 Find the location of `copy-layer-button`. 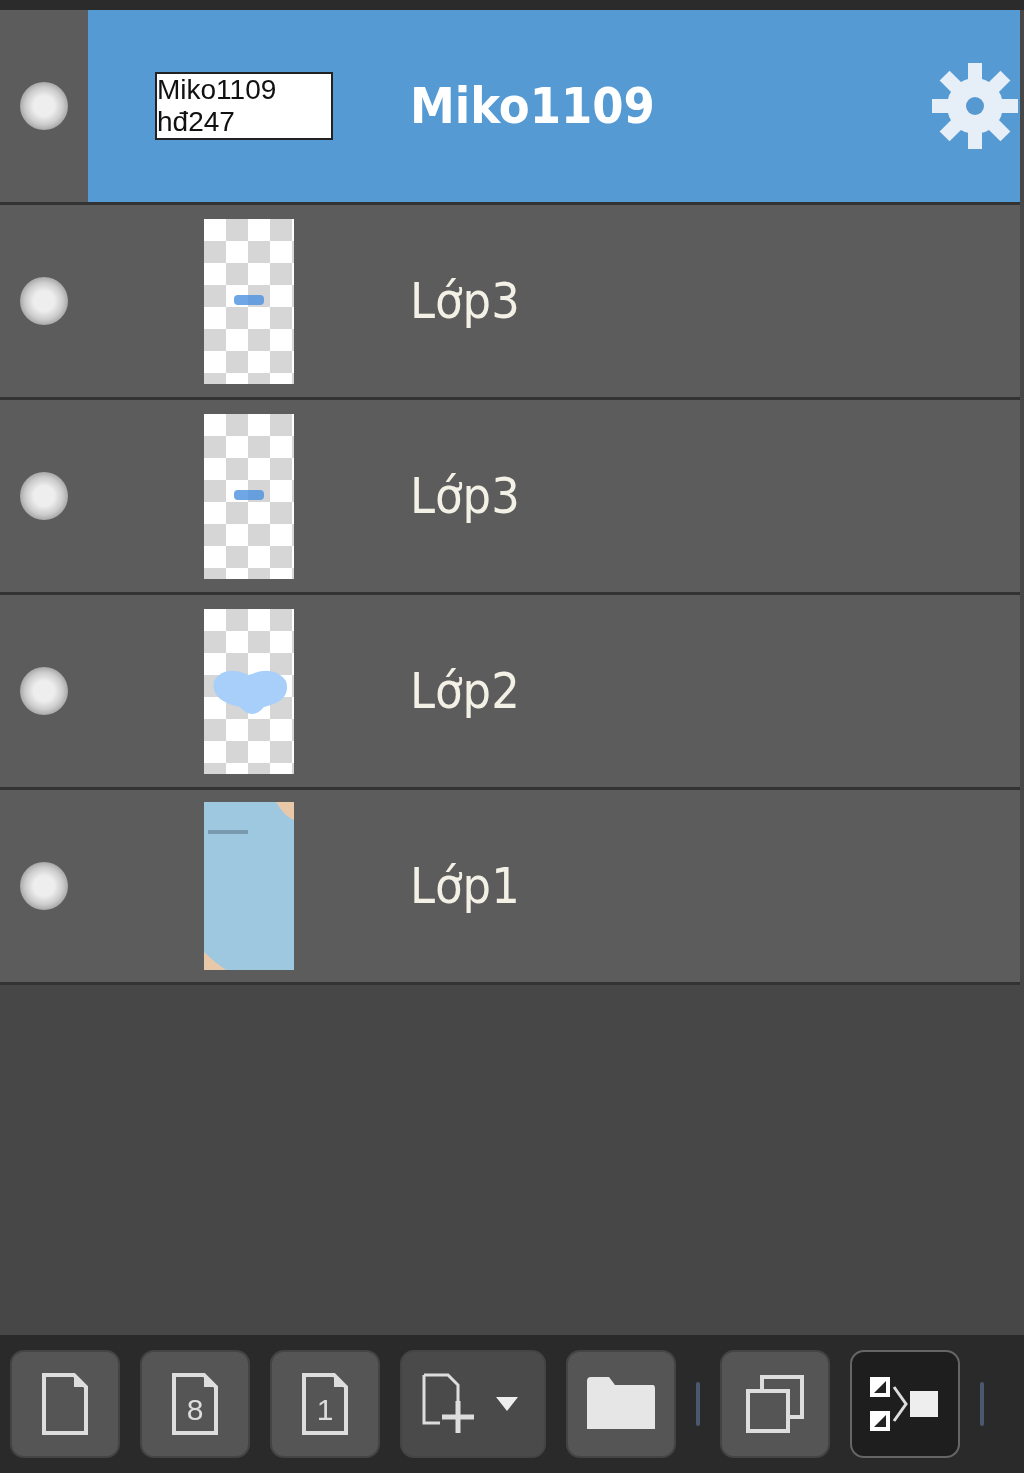

copy-layer-button is located at coordinates (775, 1404).